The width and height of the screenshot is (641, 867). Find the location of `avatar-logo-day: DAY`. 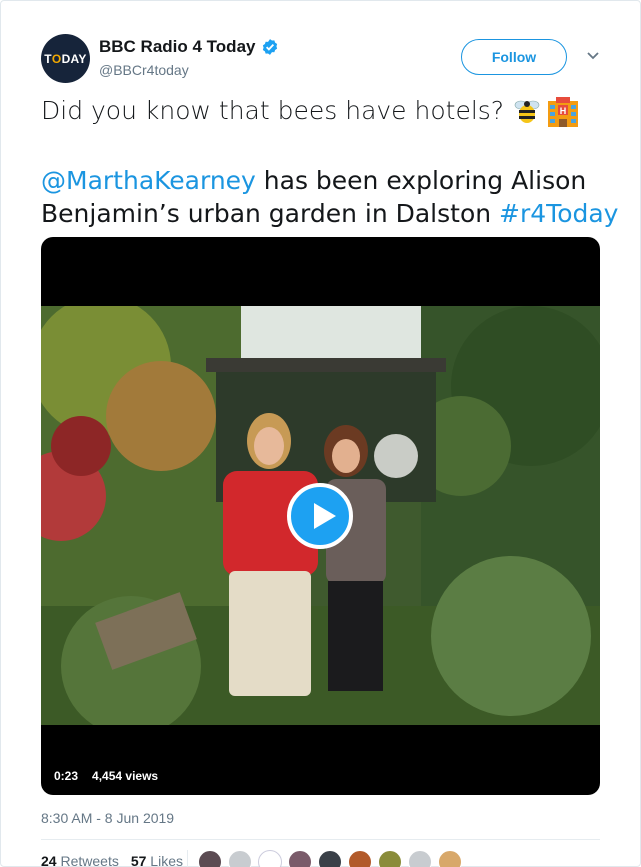

avatar-logo-day: DAY is located at coordinates (74, 58).